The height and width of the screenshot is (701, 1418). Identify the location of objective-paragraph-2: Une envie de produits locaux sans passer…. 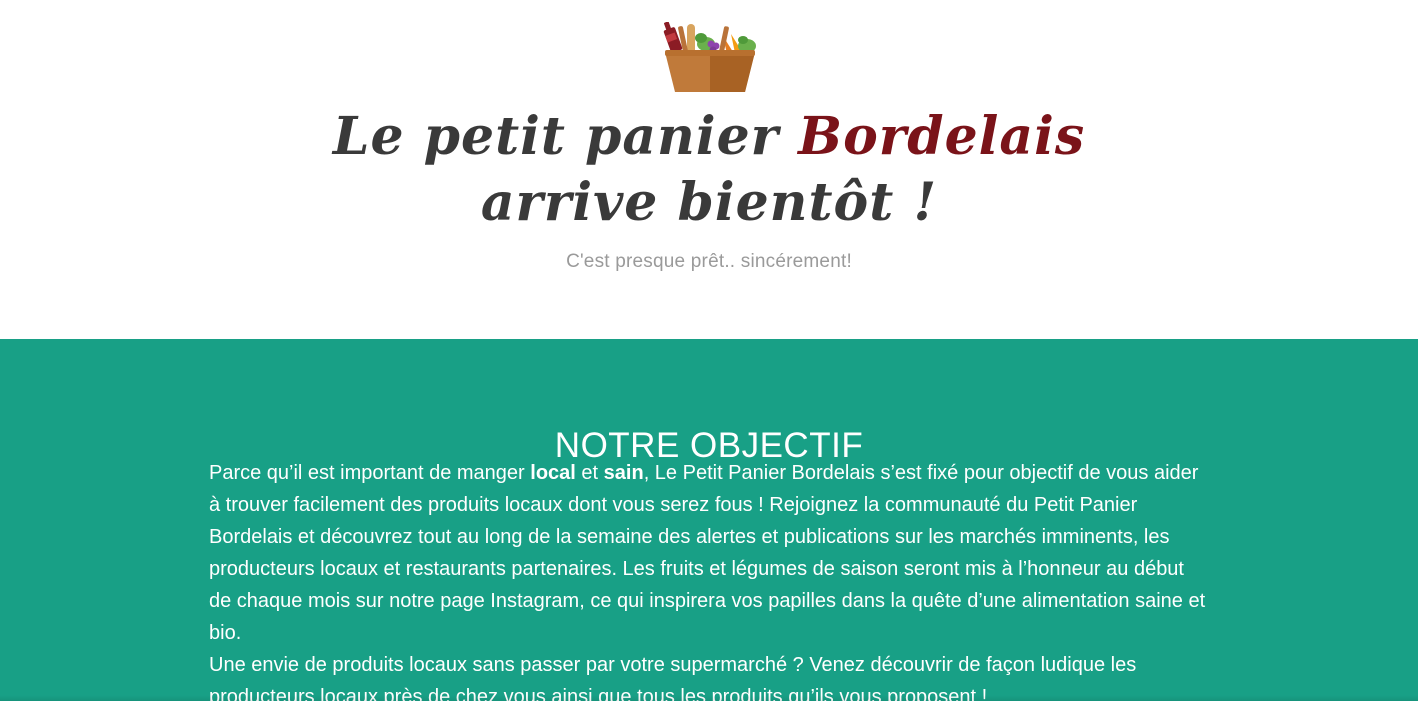
(673, 677).